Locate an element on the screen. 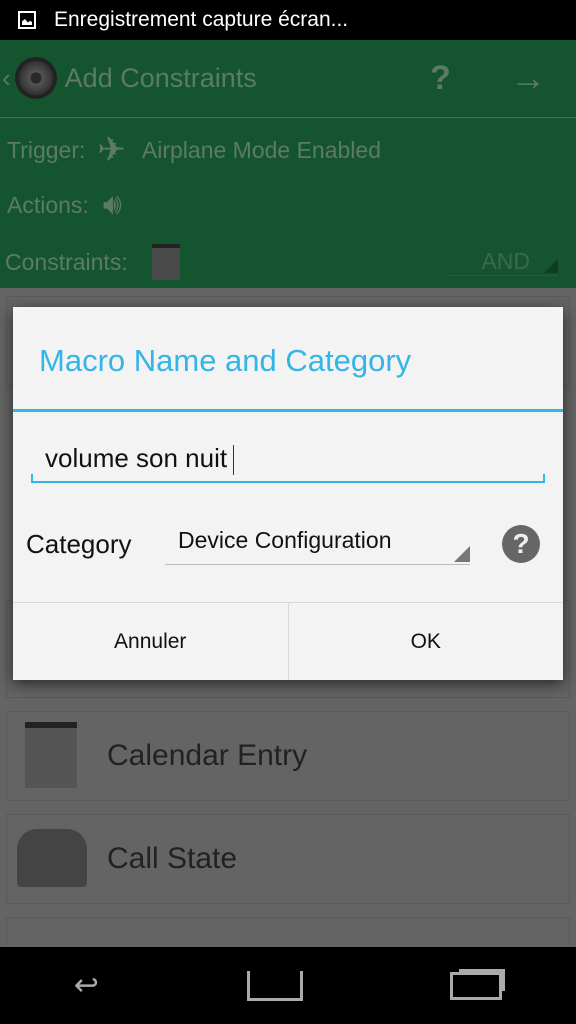  back-icon: ↩ is located at coordinates (86, 985).